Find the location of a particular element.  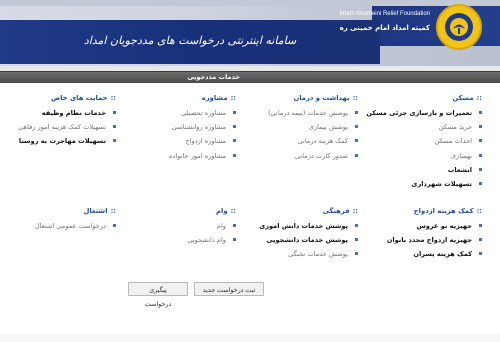

service-link: تسهیلات مهاجرت به روستا is located at coordinates (62, 141).